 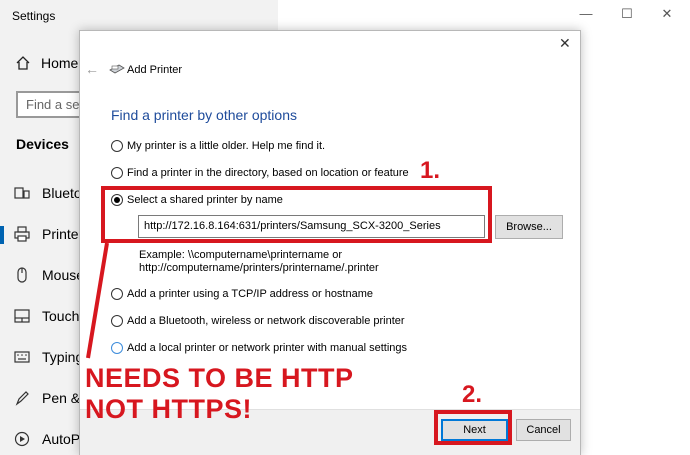 I want to click on back-button: ←, so click(x=92, y=69).